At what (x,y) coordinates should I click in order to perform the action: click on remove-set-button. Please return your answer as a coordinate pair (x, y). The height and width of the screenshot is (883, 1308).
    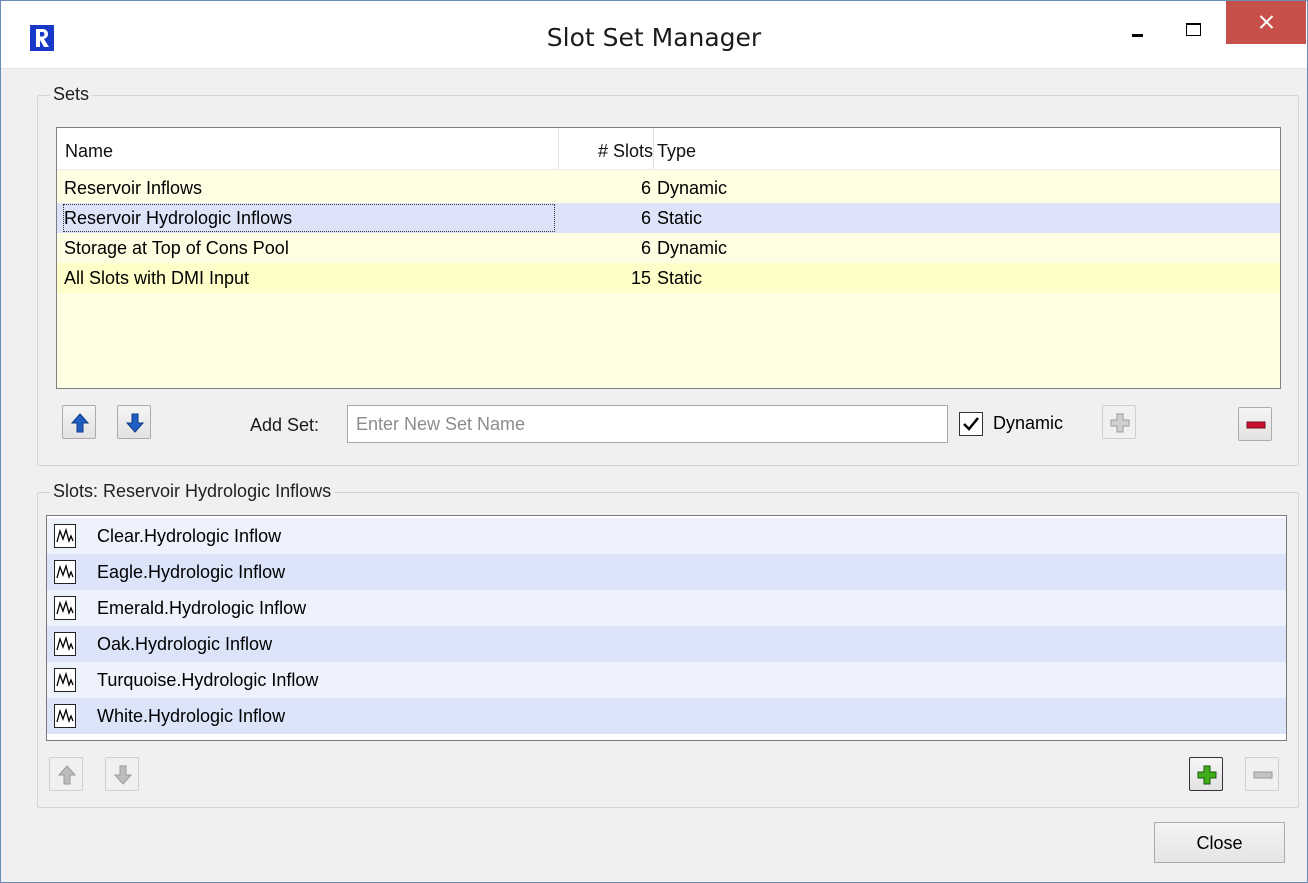
    Looking at the image, I should click on (1255, 424).